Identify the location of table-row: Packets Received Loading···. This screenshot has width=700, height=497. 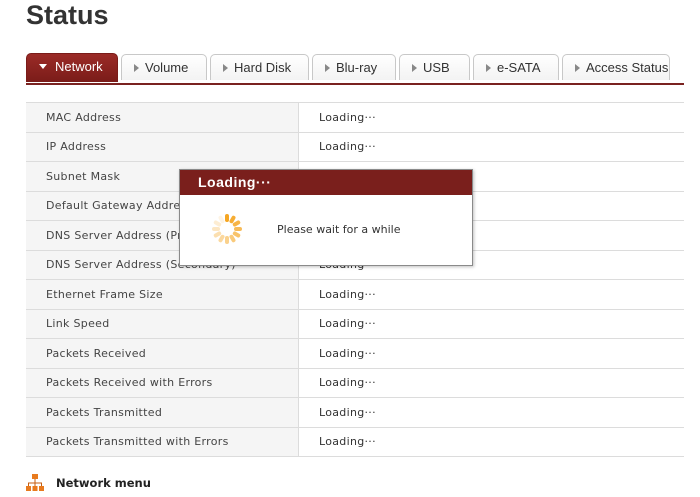
(355, 353).